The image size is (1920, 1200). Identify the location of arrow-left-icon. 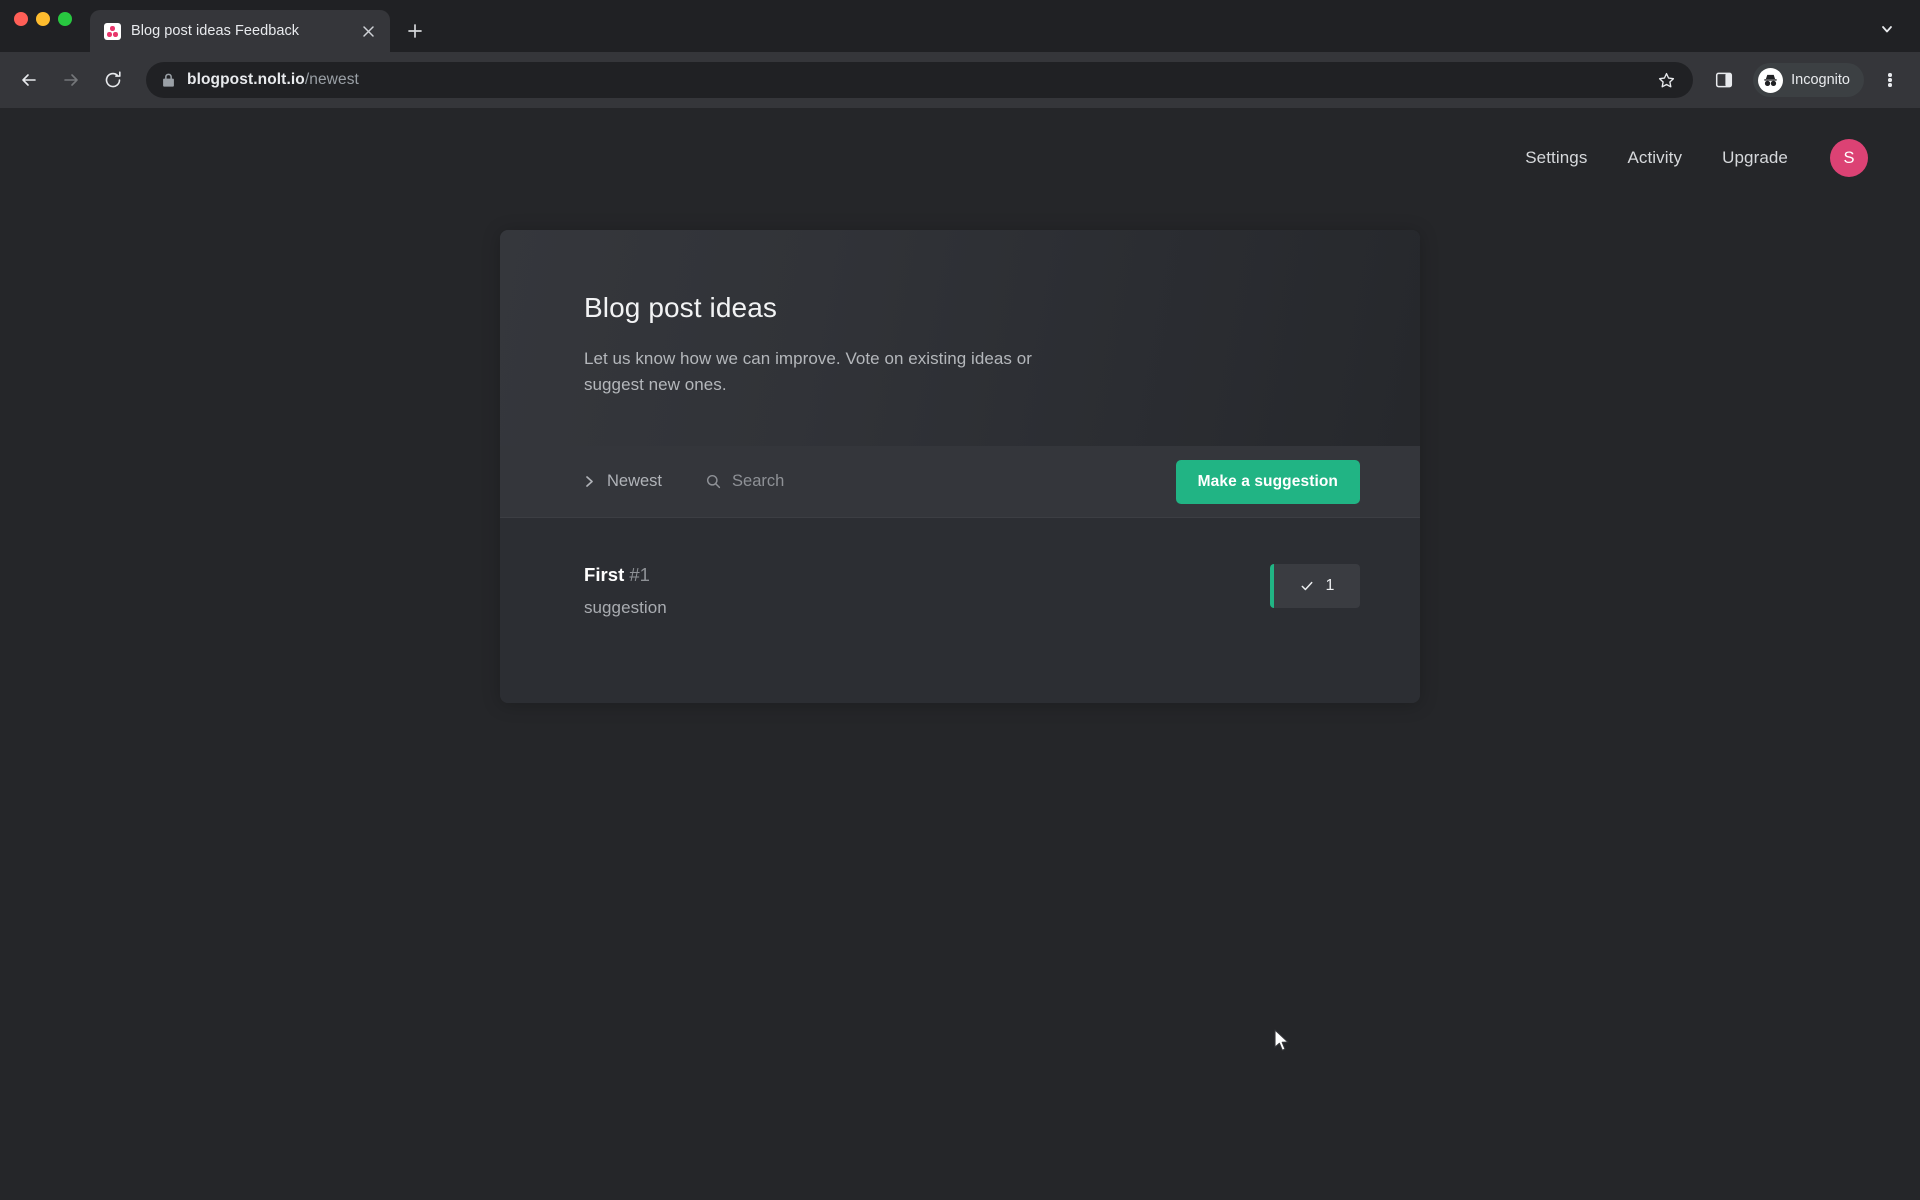
(29, 80).